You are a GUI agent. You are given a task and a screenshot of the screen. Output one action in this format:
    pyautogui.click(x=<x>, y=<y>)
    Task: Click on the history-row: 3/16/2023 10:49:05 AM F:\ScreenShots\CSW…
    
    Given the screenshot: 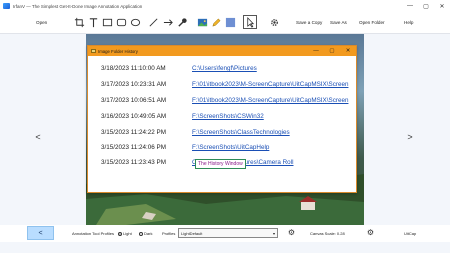 What is the action you would take?
    pyautogui.click(x=222, y=118)
    